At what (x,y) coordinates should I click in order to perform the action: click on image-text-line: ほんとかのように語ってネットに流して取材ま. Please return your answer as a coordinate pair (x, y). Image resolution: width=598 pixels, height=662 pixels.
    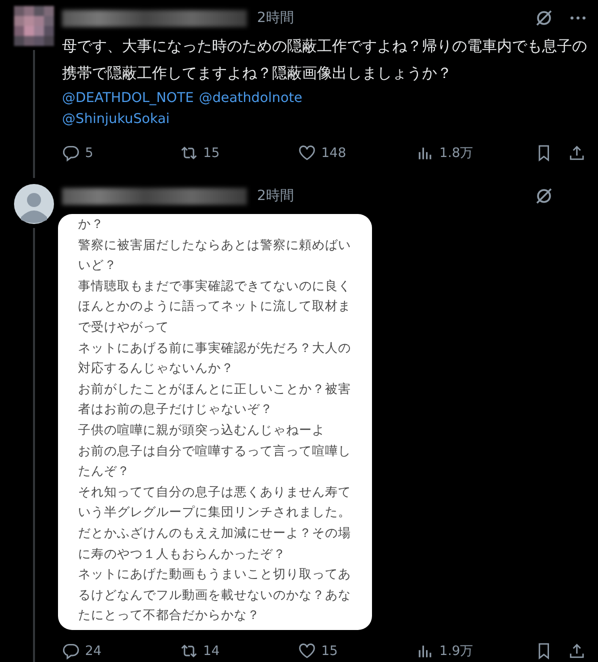
    Looking at the image, I should click on (215, 306).